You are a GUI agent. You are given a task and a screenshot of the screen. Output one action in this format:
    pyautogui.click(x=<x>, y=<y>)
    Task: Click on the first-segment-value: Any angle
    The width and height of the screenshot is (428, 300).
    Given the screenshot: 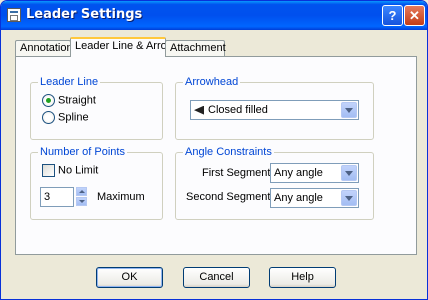 What is the action you would take?
    pyautogui.click(x=298, y=173)
    